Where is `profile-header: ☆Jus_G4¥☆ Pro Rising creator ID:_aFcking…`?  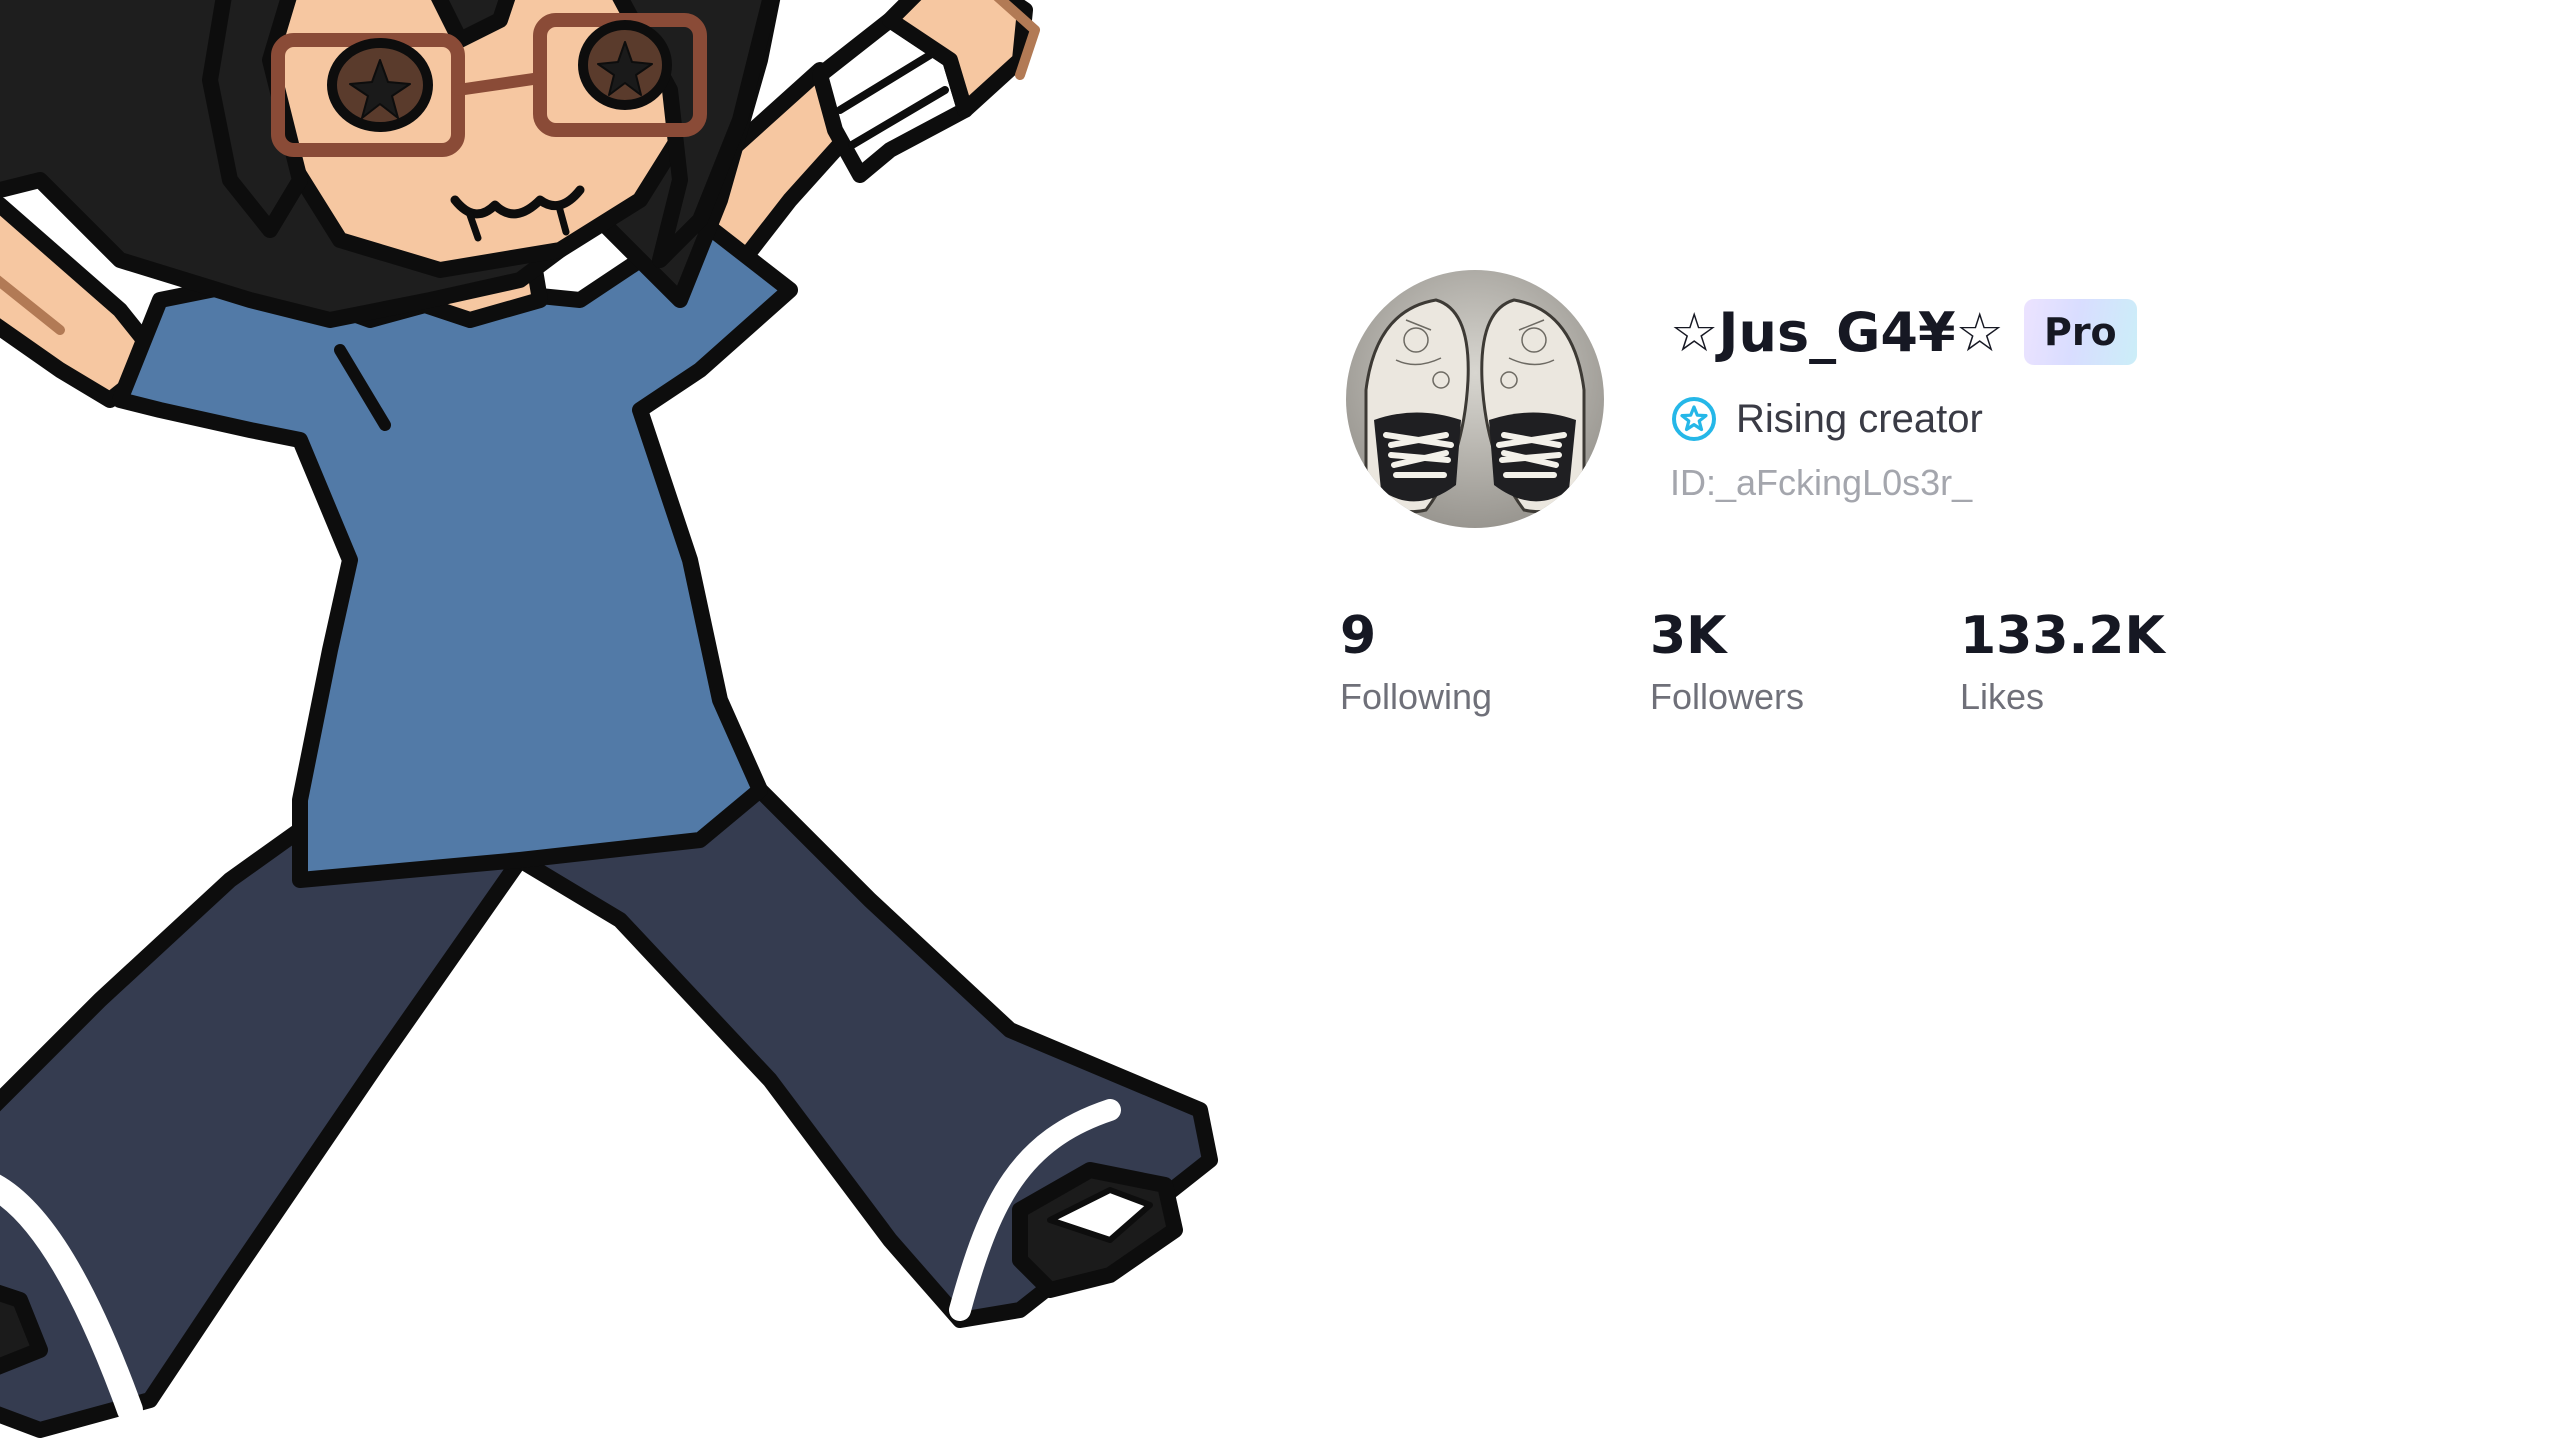 profile-header: ☆Jus_G4¥☆ Pro Rising creator ID:_aFcking… is located at coordinates (1896, 403).